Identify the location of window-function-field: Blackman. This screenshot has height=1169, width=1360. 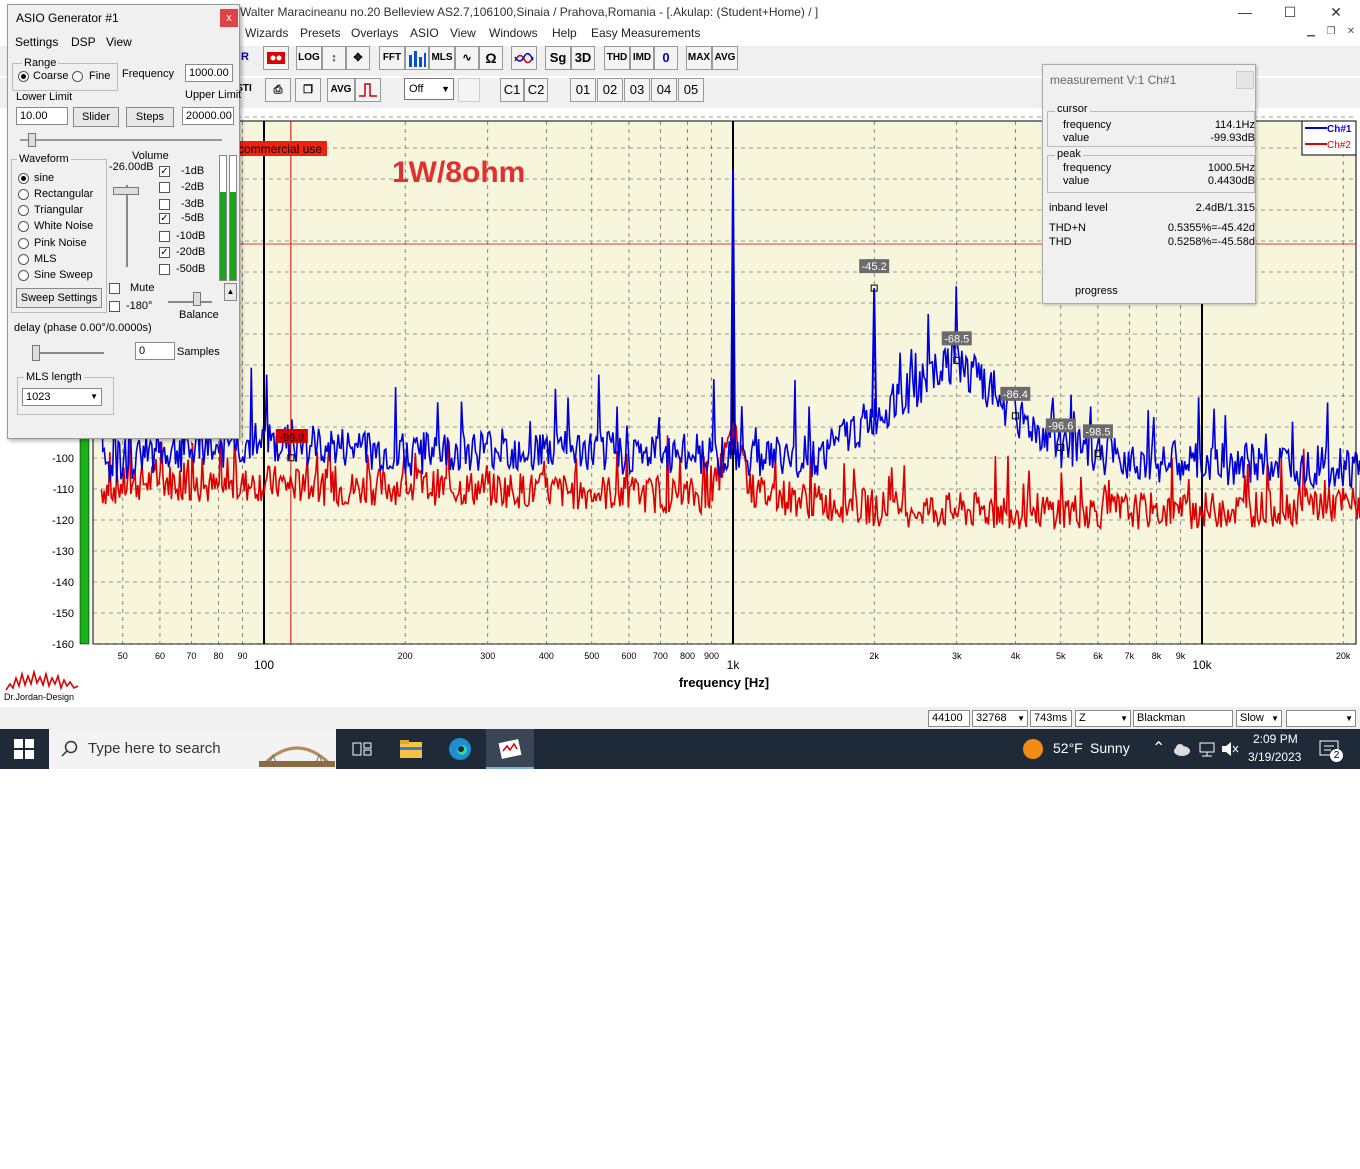
(1183, 718).